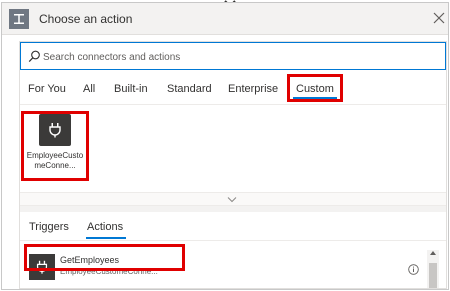  What do you see at coordinates (315, 98) in the screenshot?
I see `tab-selected-indicator` at bounding box center [315, 98].